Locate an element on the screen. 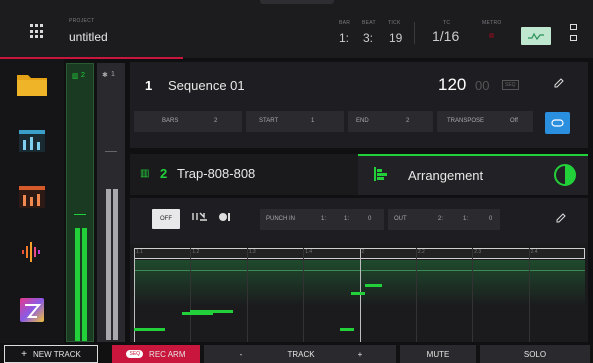 The image size is (593, 363). top-handle is located at coordinates (297, 2).